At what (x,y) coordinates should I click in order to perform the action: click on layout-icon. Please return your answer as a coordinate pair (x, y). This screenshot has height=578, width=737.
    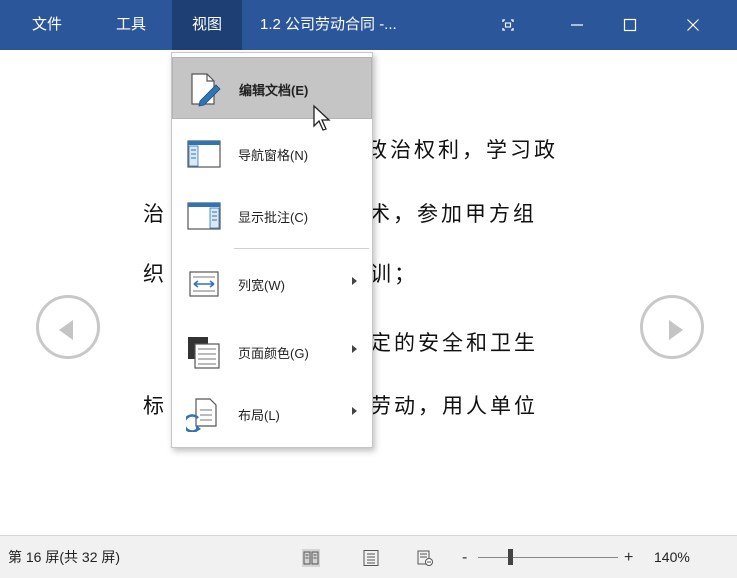
    Looking at the image, I should click on (201, 415).